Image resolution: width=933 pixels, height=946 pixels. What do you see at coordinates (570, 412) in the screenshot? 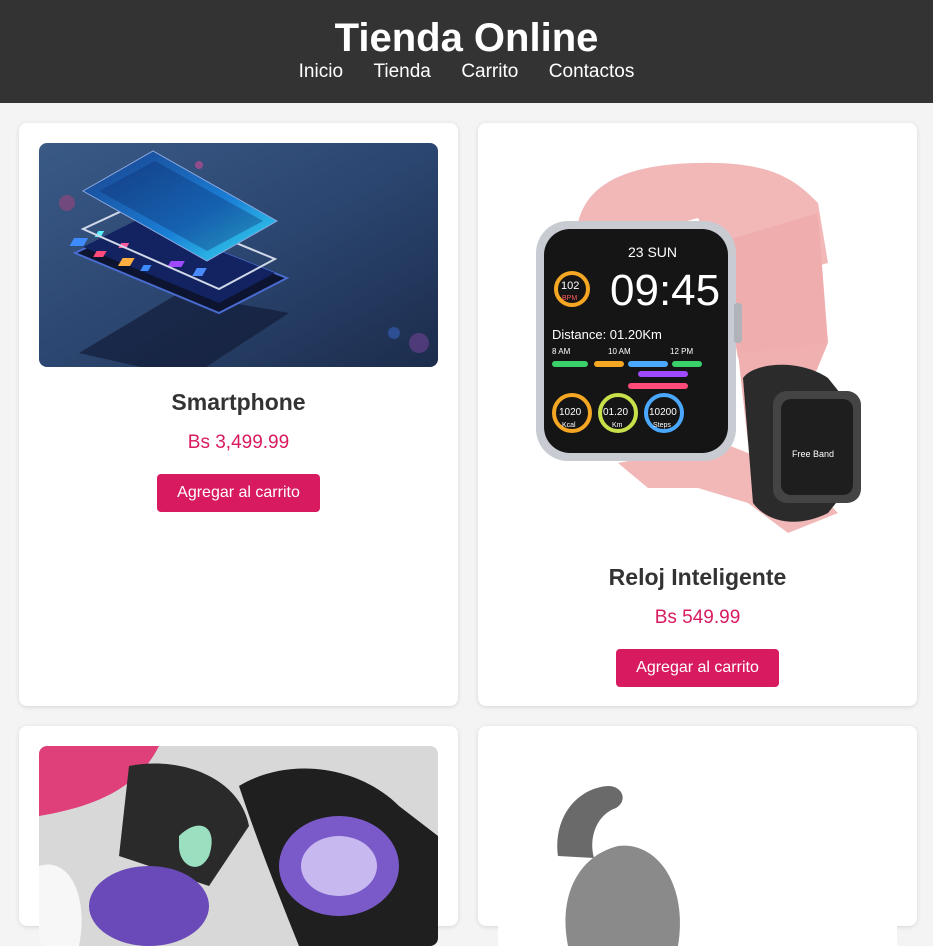
I see `watch-kcal-value: 1020` at bounding box center [570, 412].